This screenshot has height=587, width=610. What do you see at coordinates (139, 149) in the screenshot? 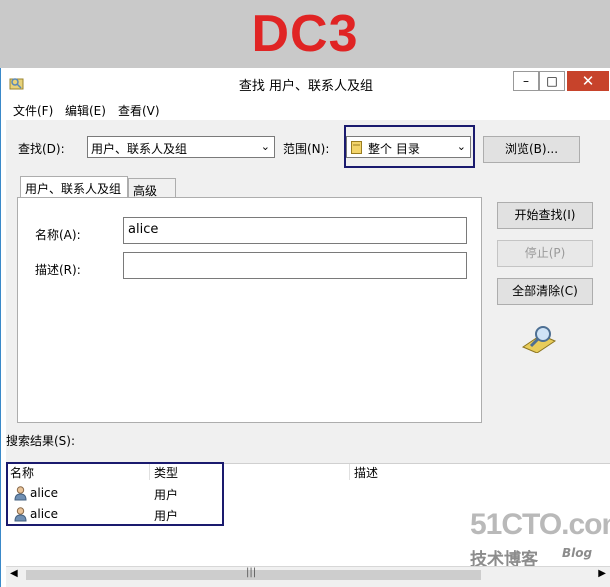
I see `find-type-value: 用户、联系人及组` at bounding box center [139, 149].